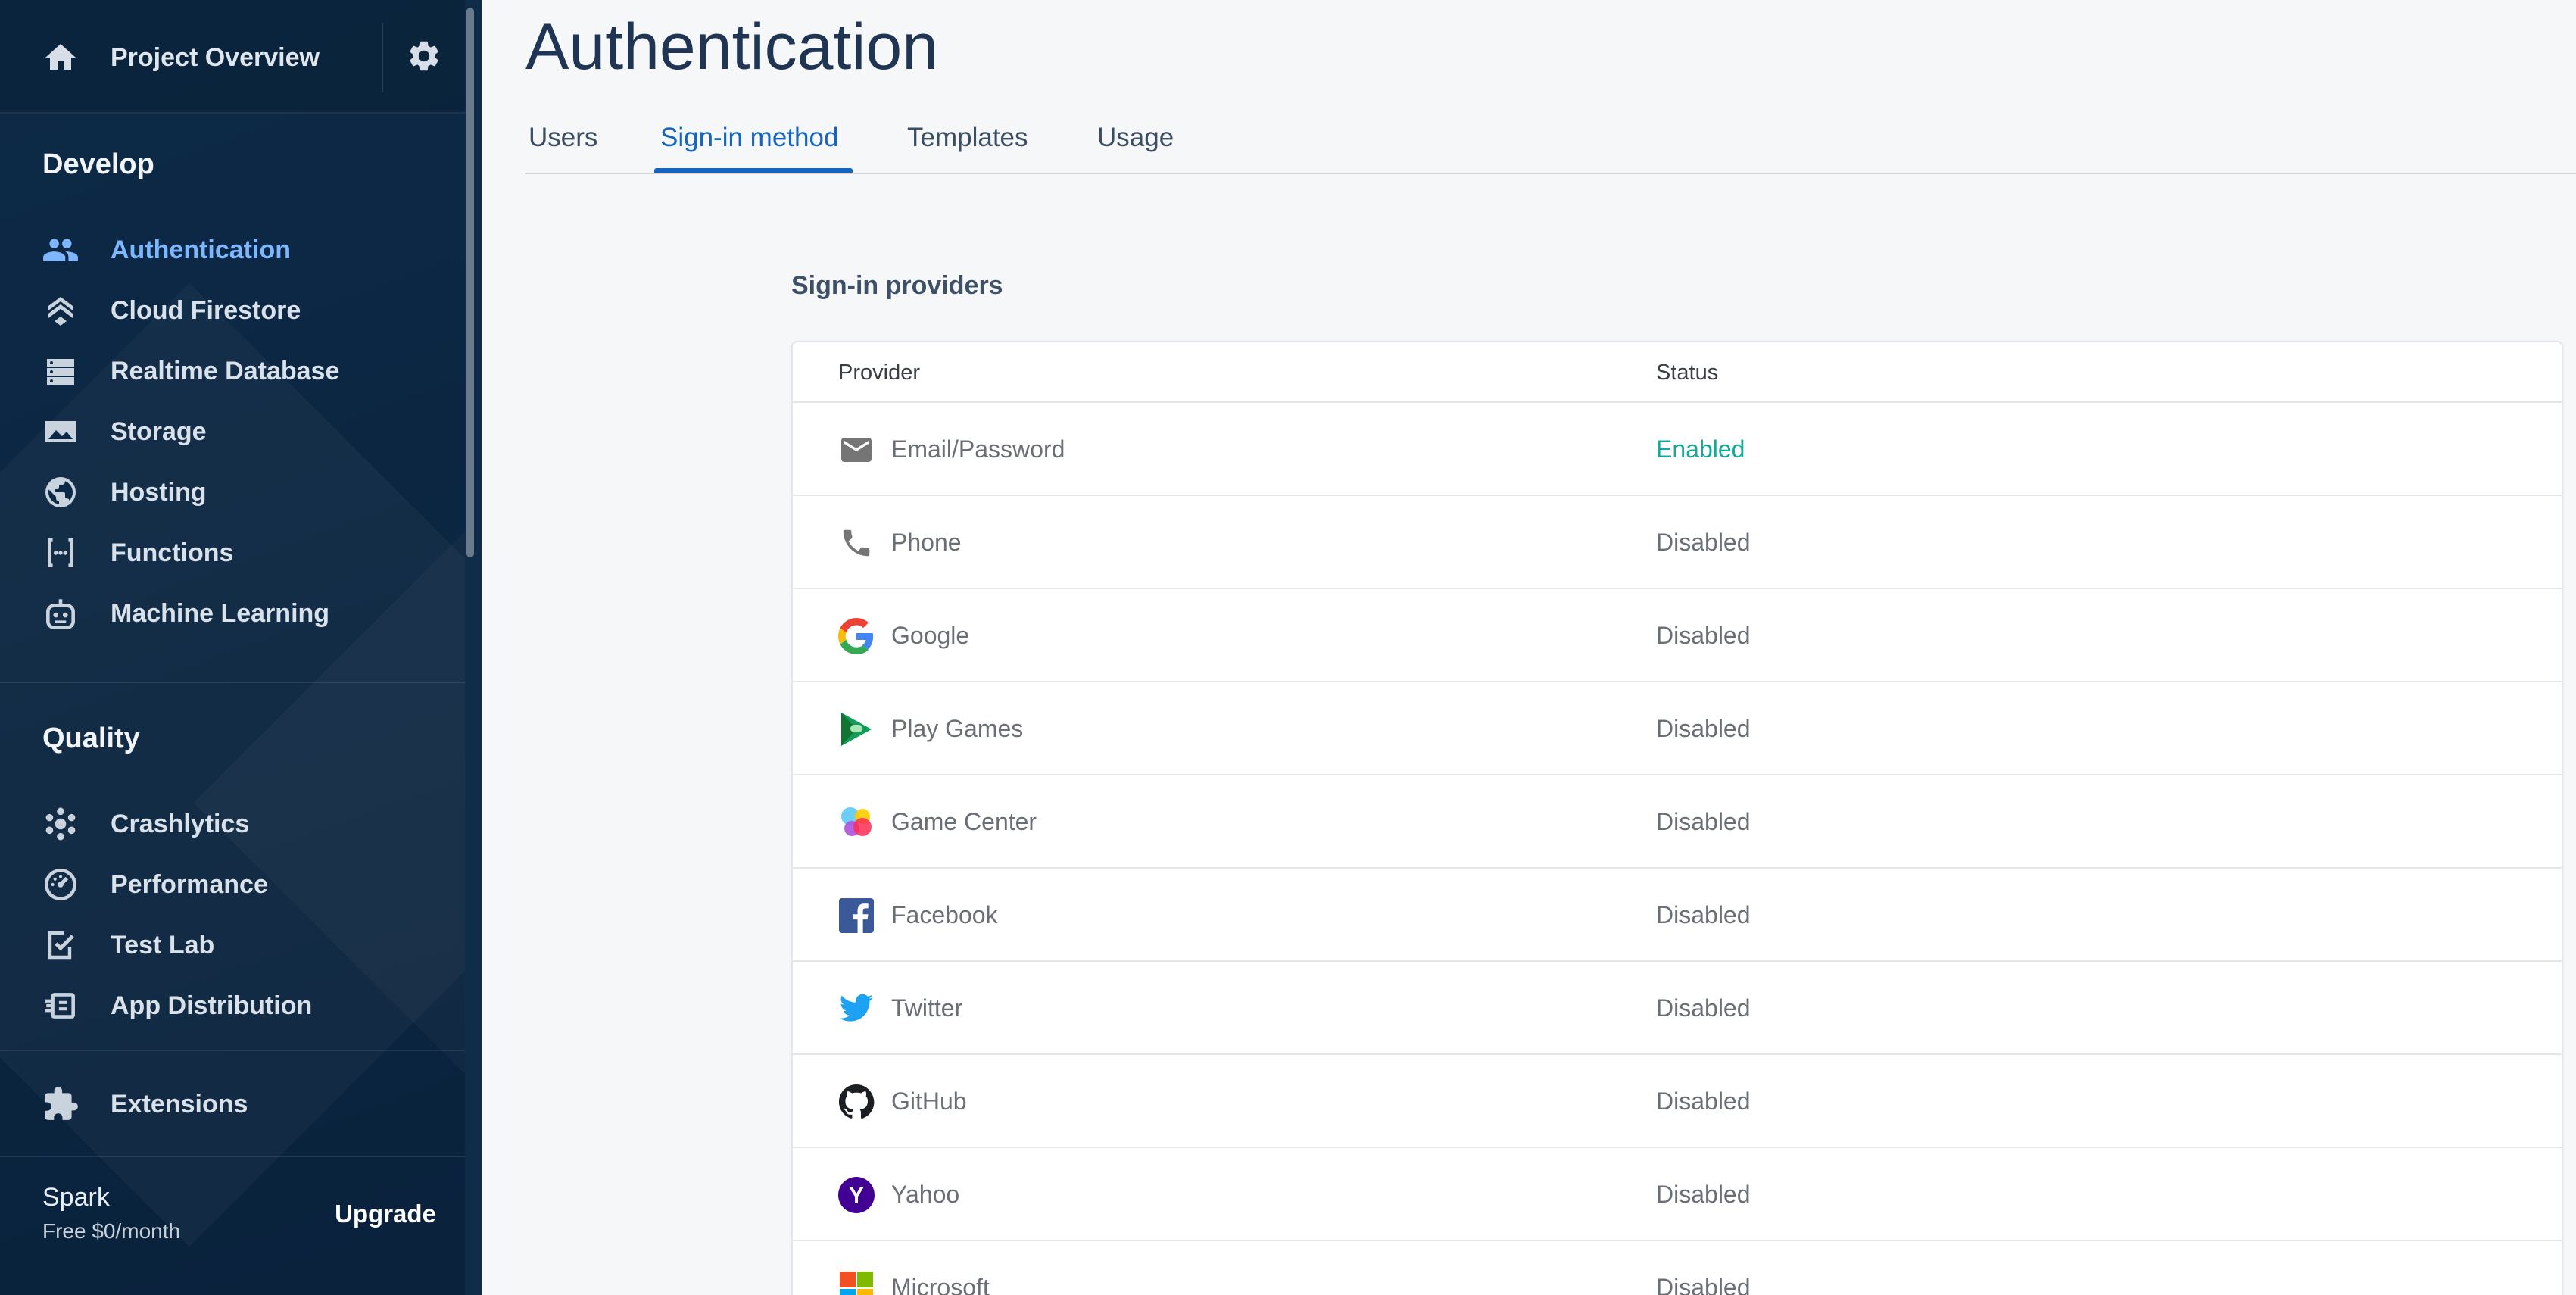 The image size is (2576, 1295). I want to click on sidebar-item-label: Cloud Firestore, so click(206, 310).